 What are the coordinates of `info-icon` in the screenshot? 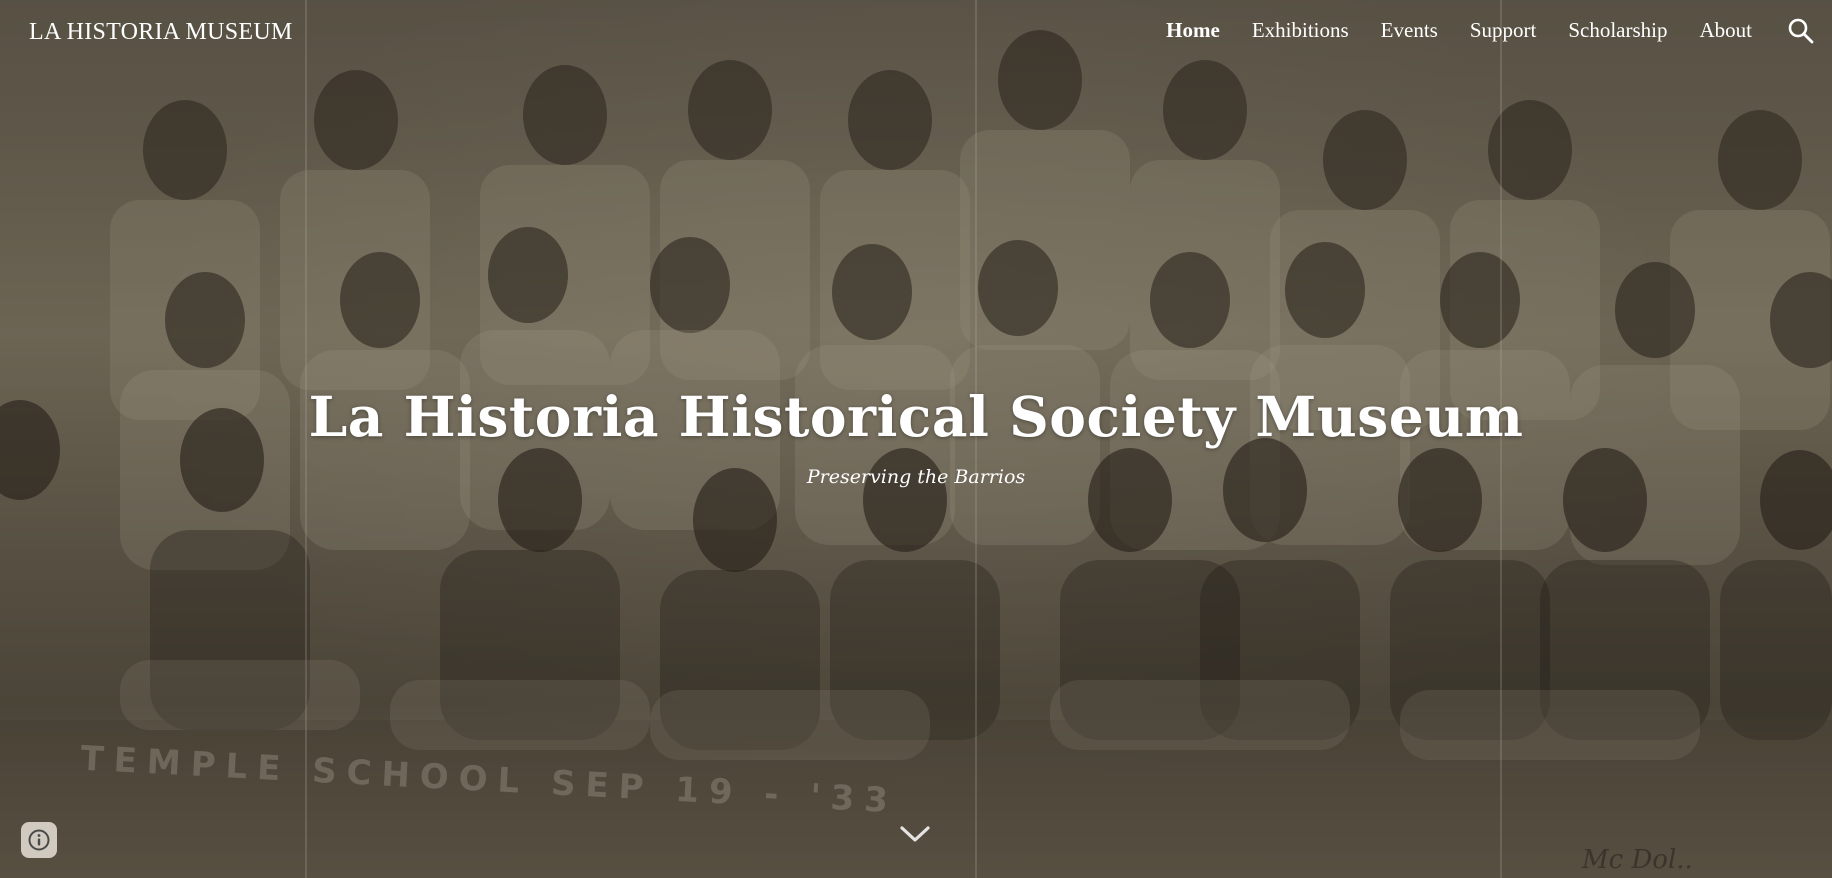 It's located at (39, 840).